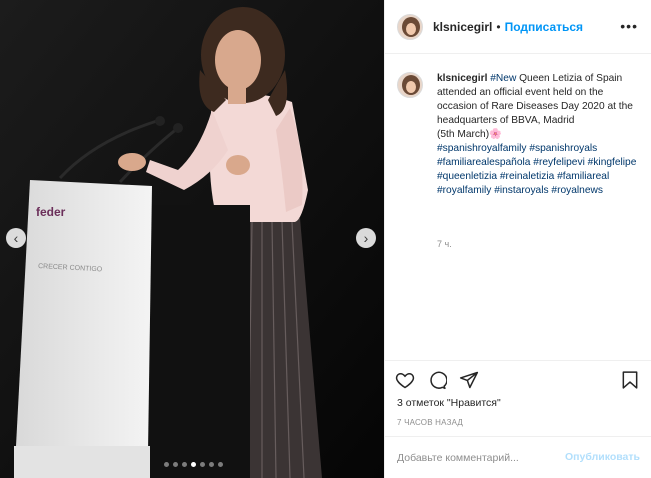 The height and width of the screenshot is (478, 651). What do you see at coordinates (51, 212) in the screenshot?
I see `podium-logo: feder` at bounding box center [51, 212].